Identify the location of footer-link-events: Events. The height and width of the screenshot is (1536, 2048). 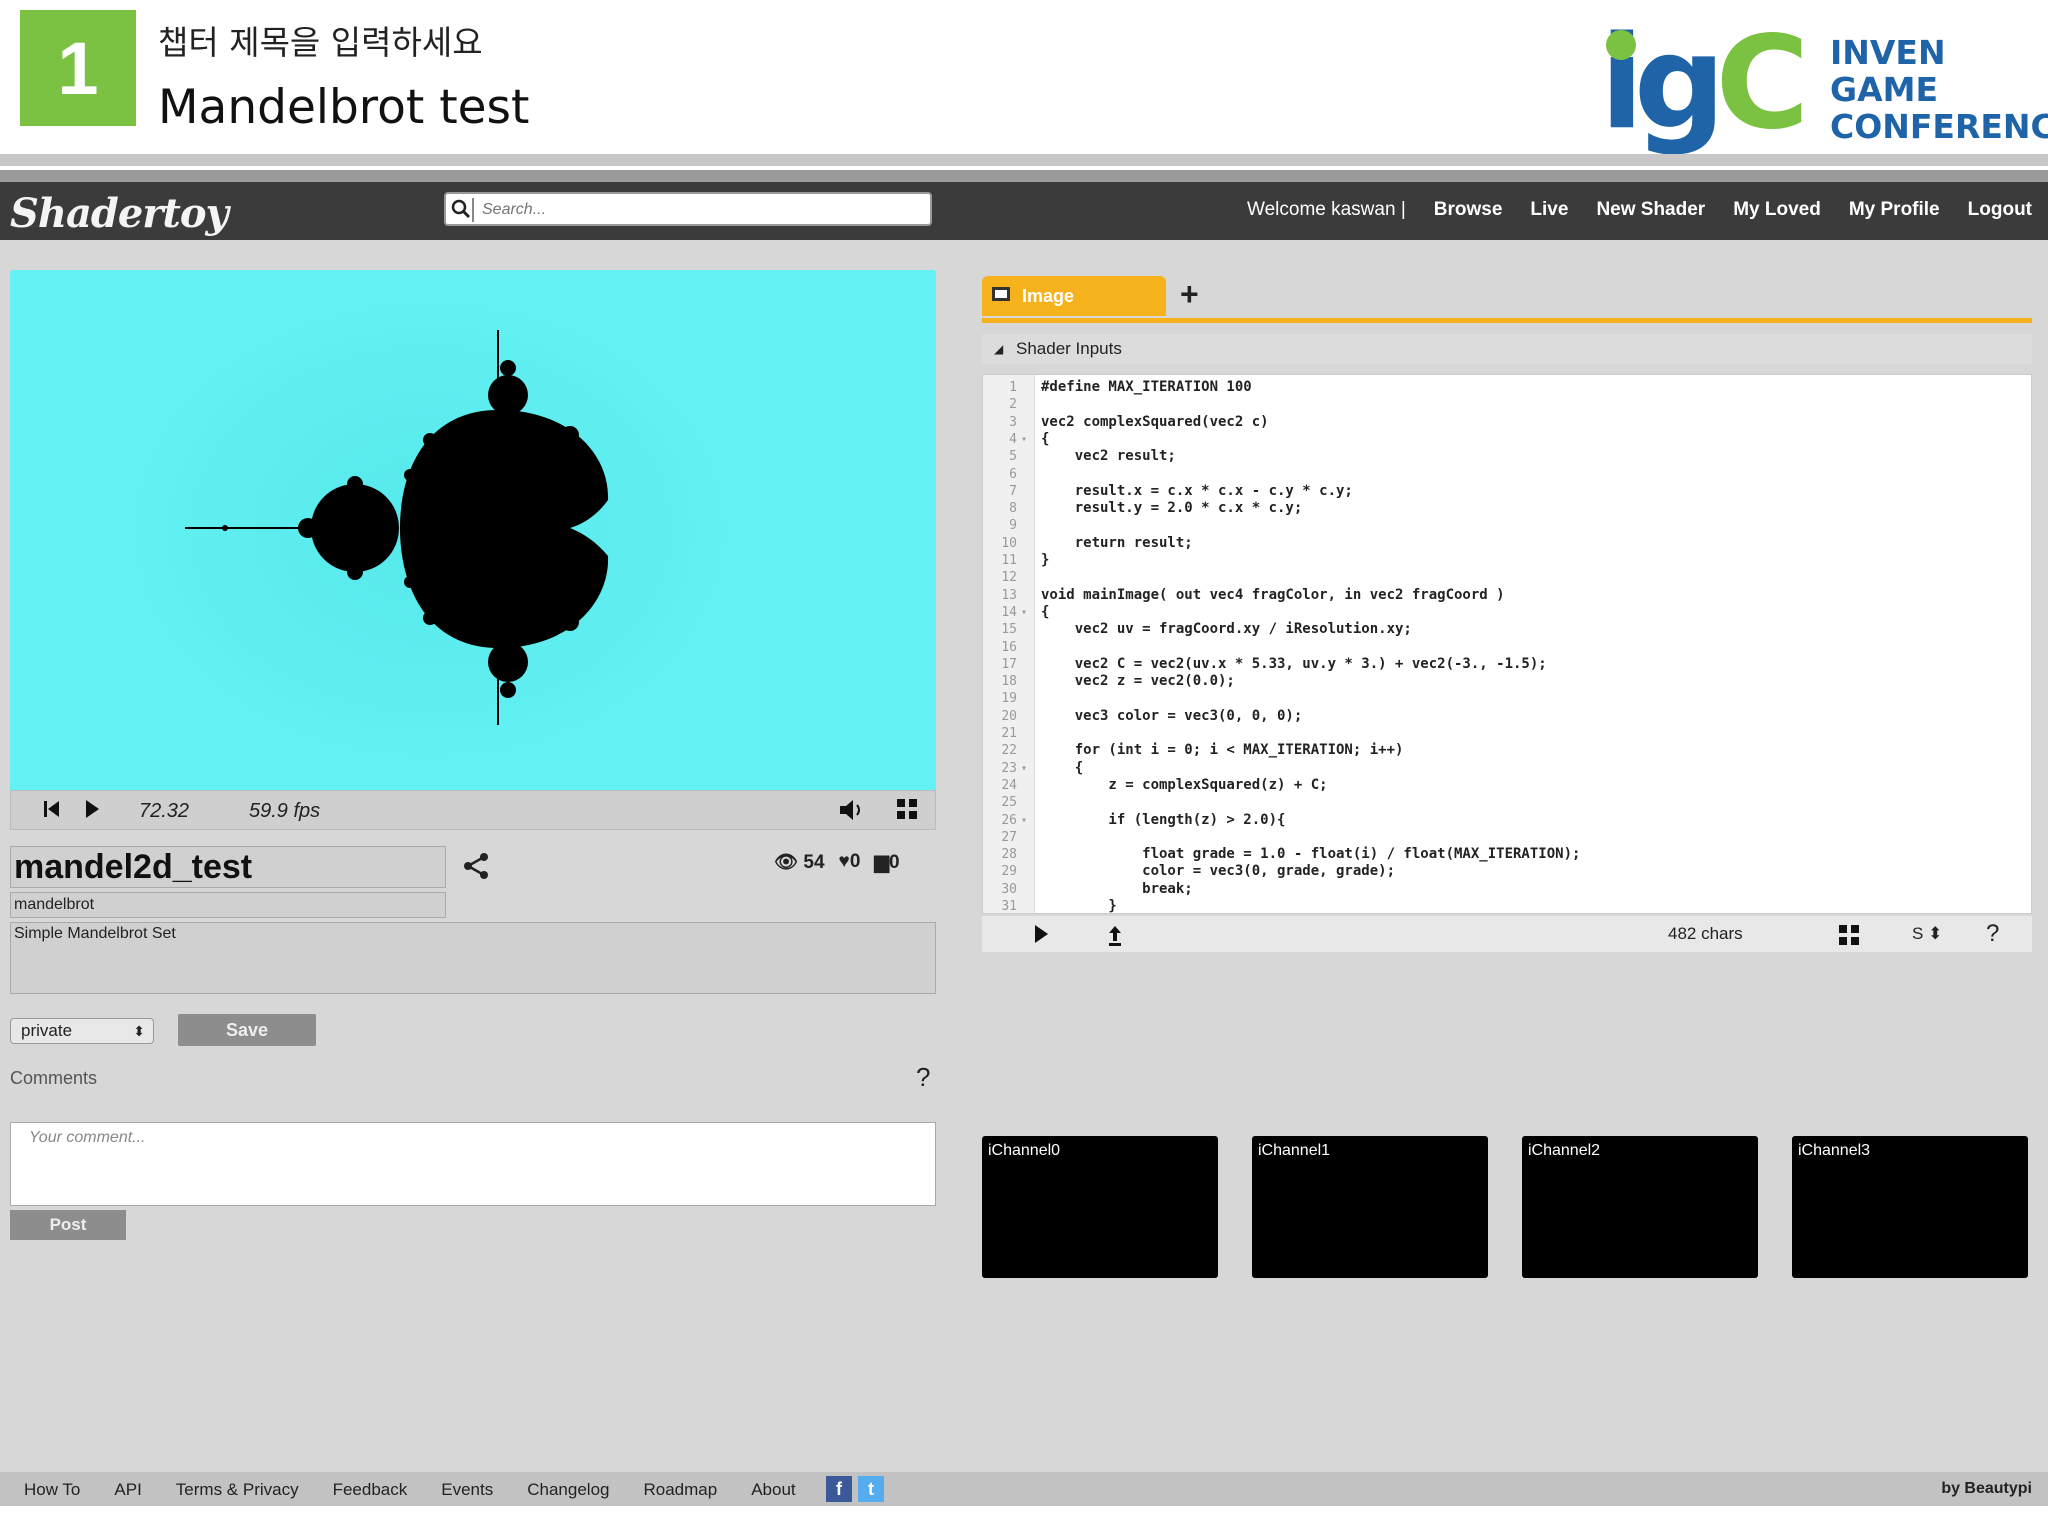
(467, 1490).